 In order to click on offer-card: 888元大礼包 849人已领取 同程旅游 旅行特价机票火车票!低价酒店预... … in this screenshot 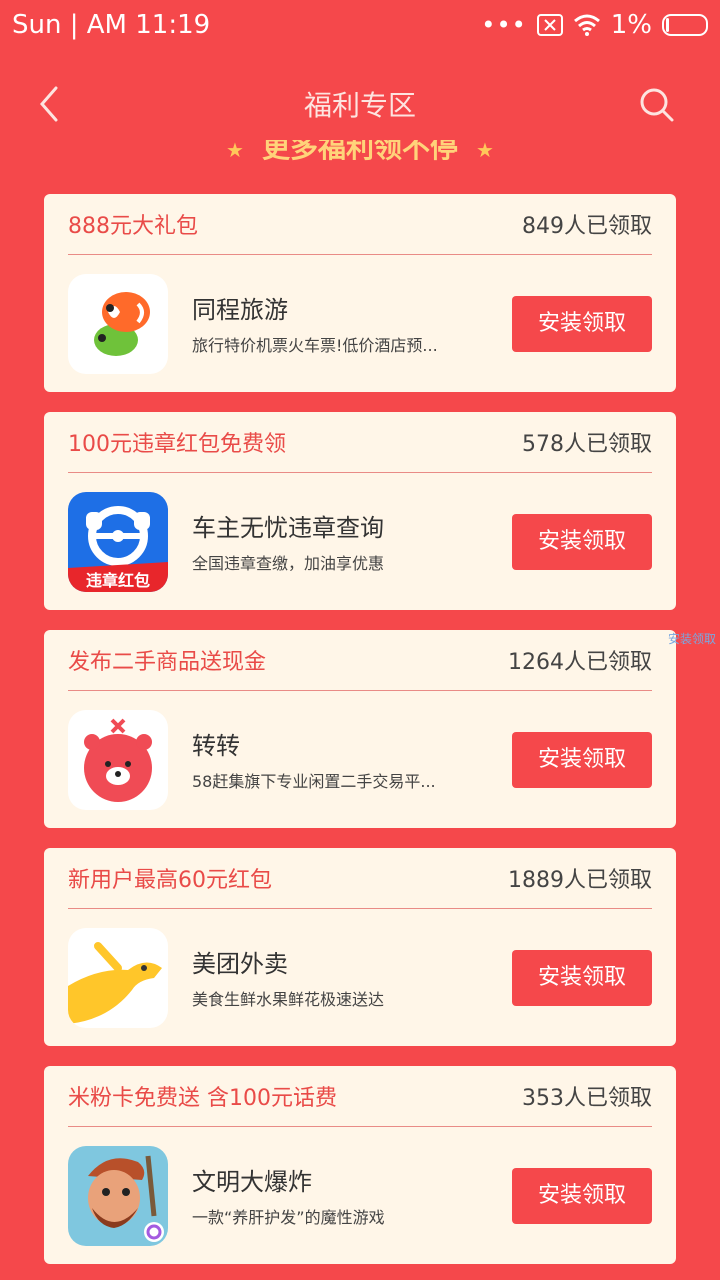, I will do `click(360, 293)`.